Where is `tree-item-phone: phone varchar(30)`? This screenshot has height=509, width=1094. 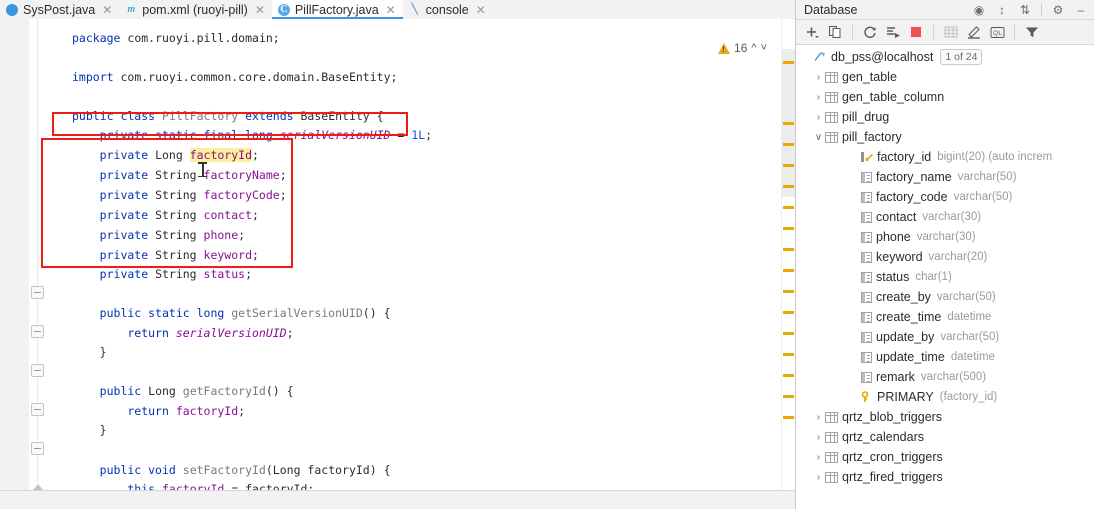
tree-item-phone: phone varchar(30) is located at coordinates (945, 237).